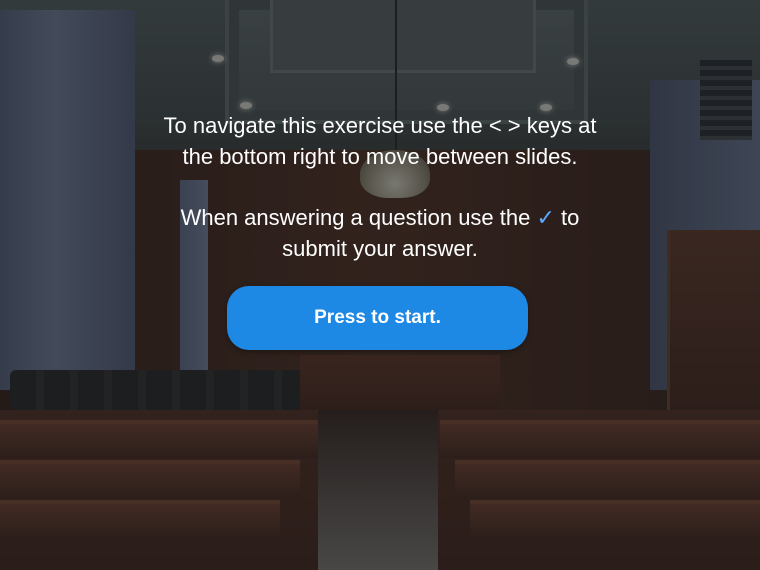 The width and height of the screenshot is (760, 570). I want to click on start-button: Press to start., so click(377, 318).